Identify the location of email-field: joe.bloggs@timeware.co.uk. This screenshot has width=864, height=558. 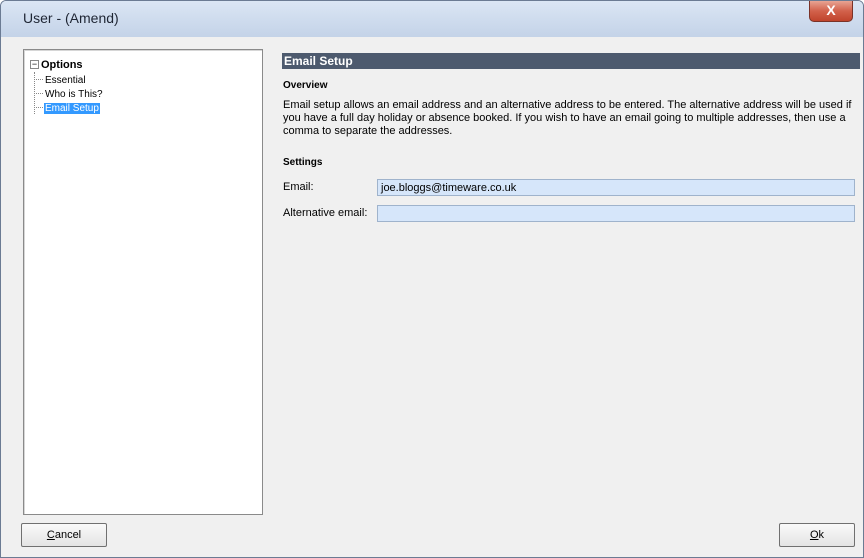
(616, 187).